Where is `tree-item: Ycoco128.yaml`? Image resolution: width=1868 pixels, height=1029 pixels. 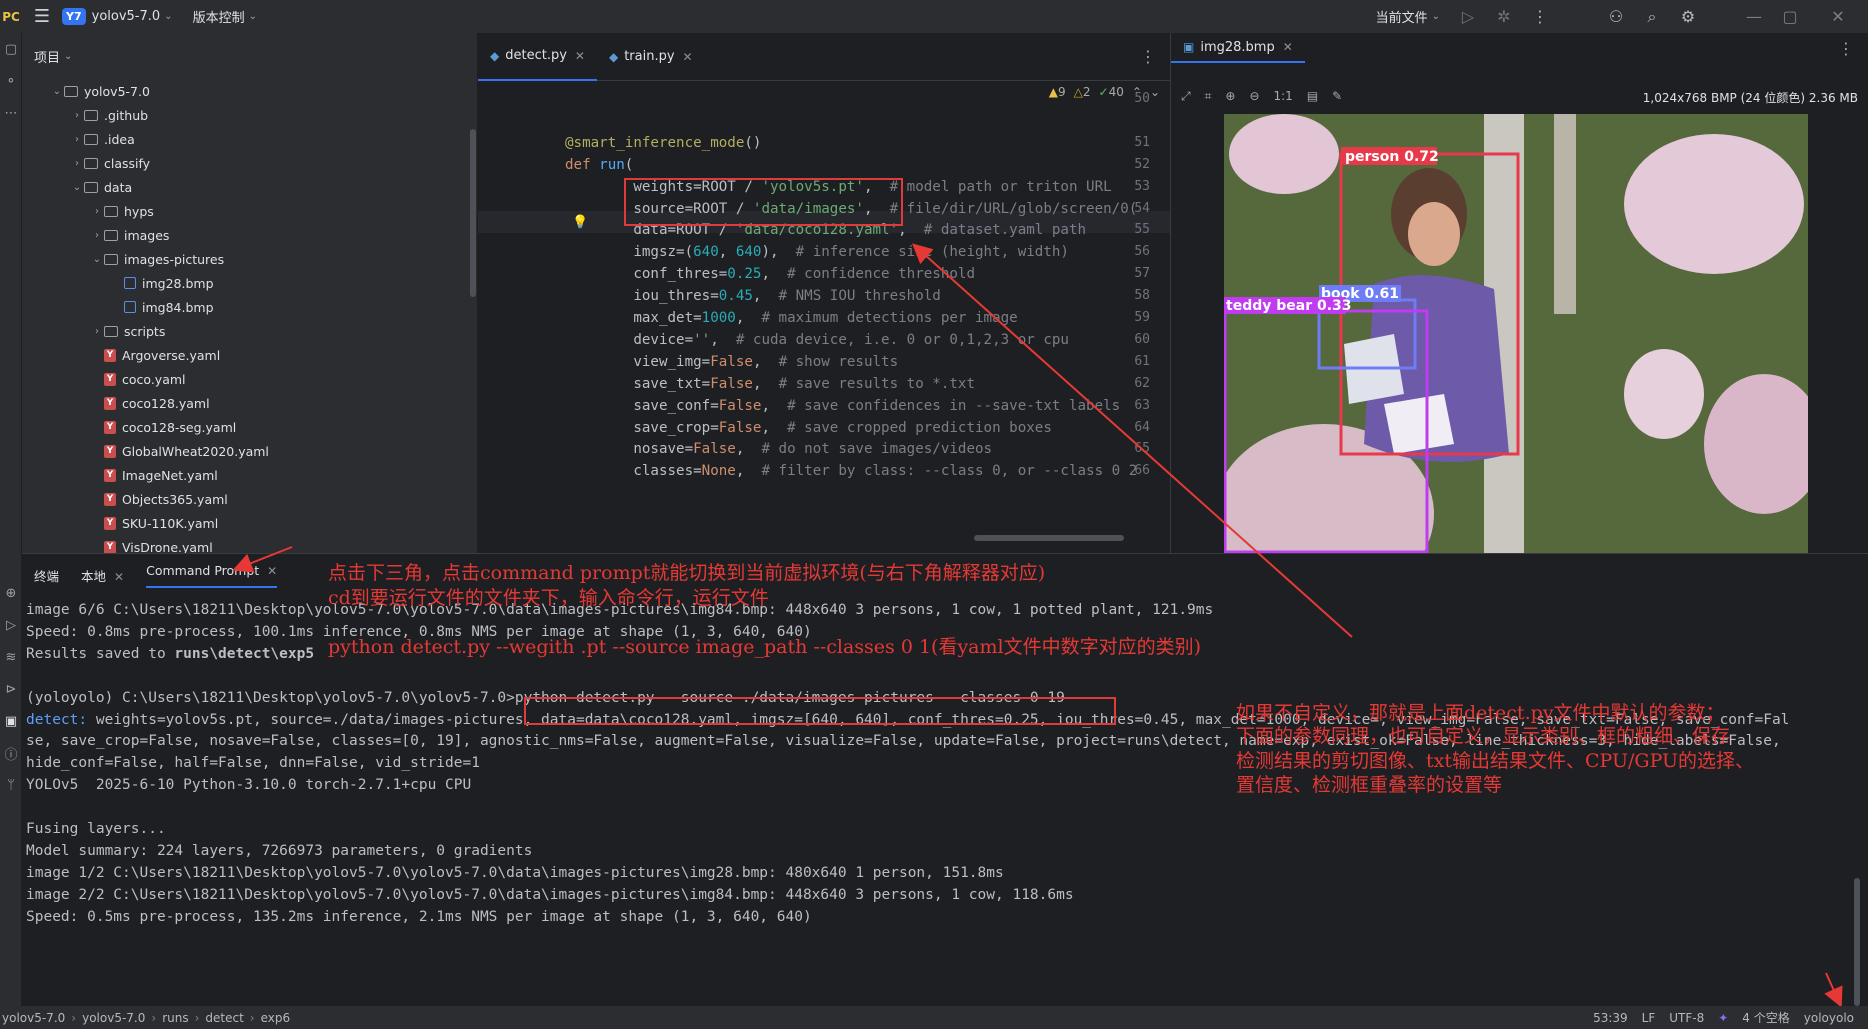
tree-item: Ycoco128.yaml is located at coordinates (249, 403).